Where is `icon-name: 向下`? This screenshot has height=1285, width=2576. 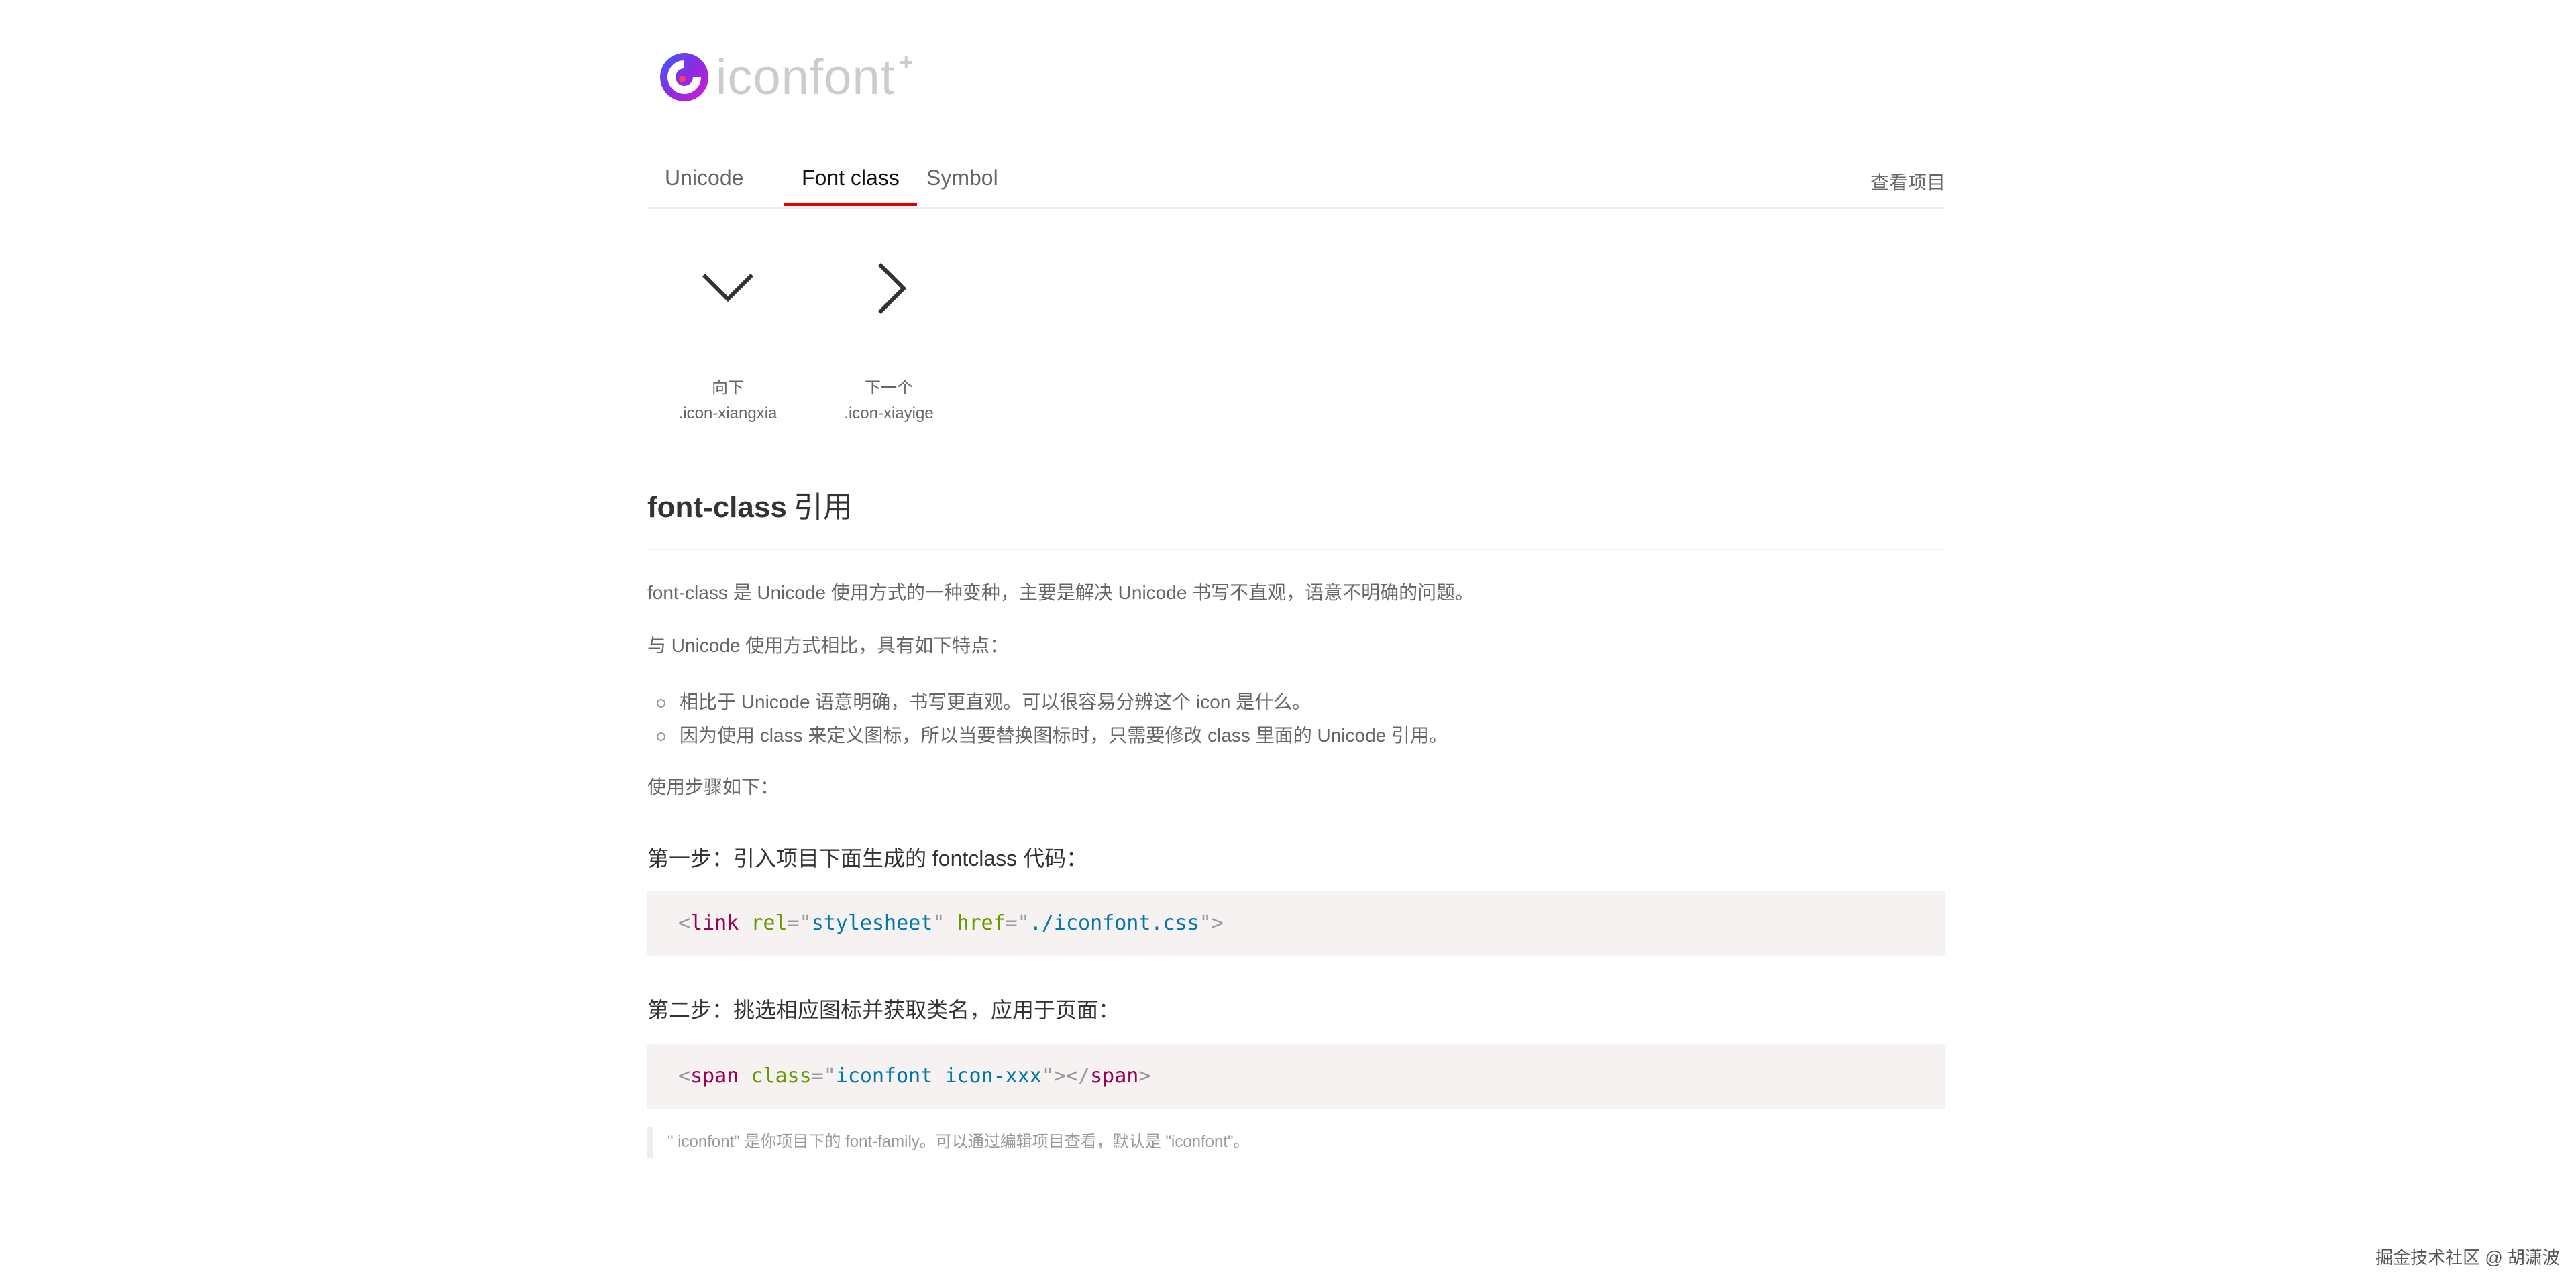 icon-name: 向下 is located at coordinates (728, 388).